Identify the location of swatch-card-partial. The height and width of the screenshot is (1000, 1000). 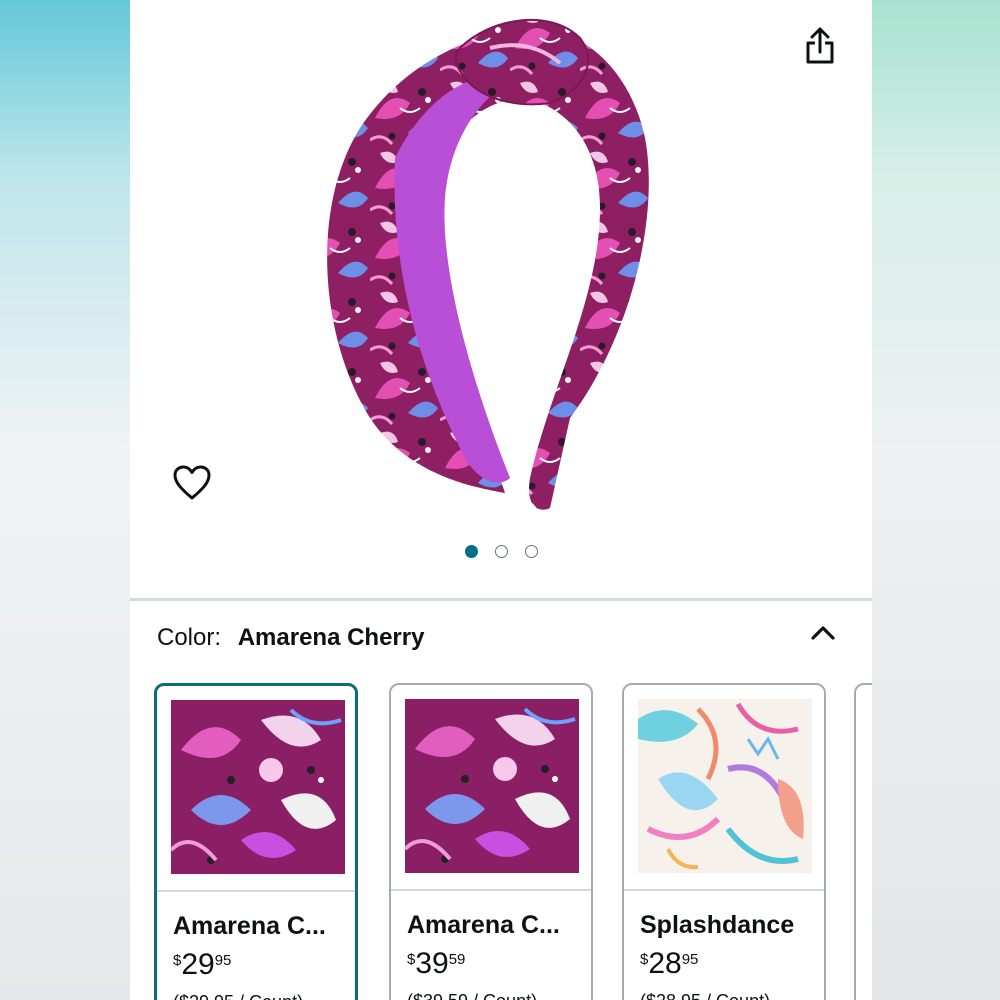
(863, 841).